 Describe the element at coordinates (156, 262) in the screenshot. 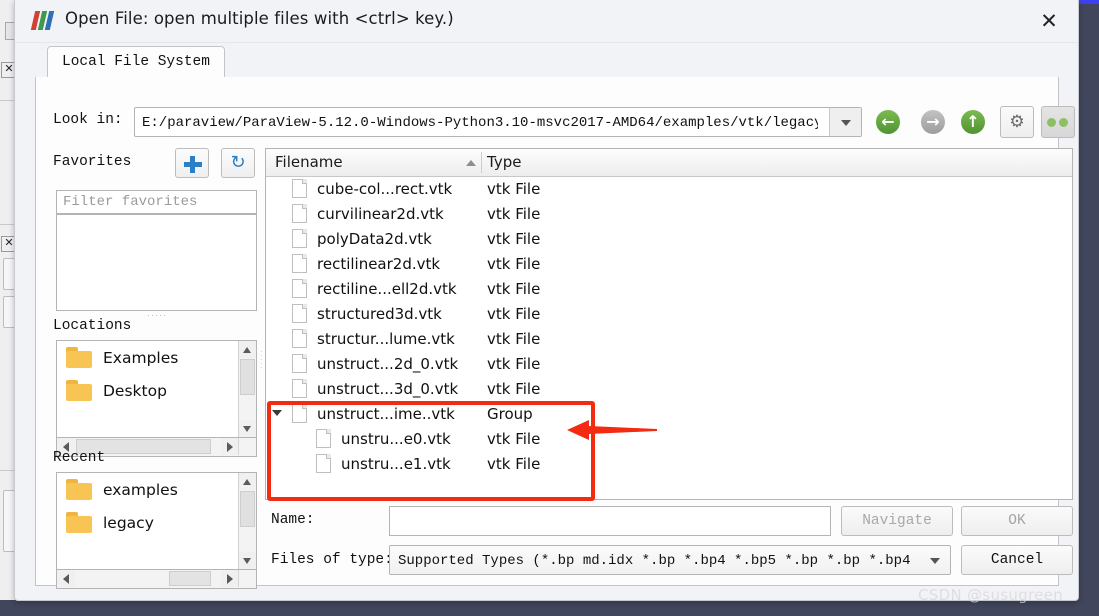

I see `favorites-list` at that location.